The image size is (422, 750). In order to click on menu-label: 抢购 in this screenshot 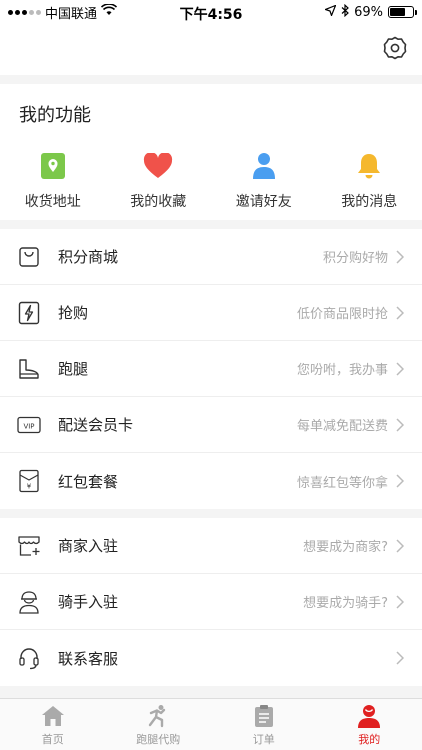, I will do `click(73, 313)`.